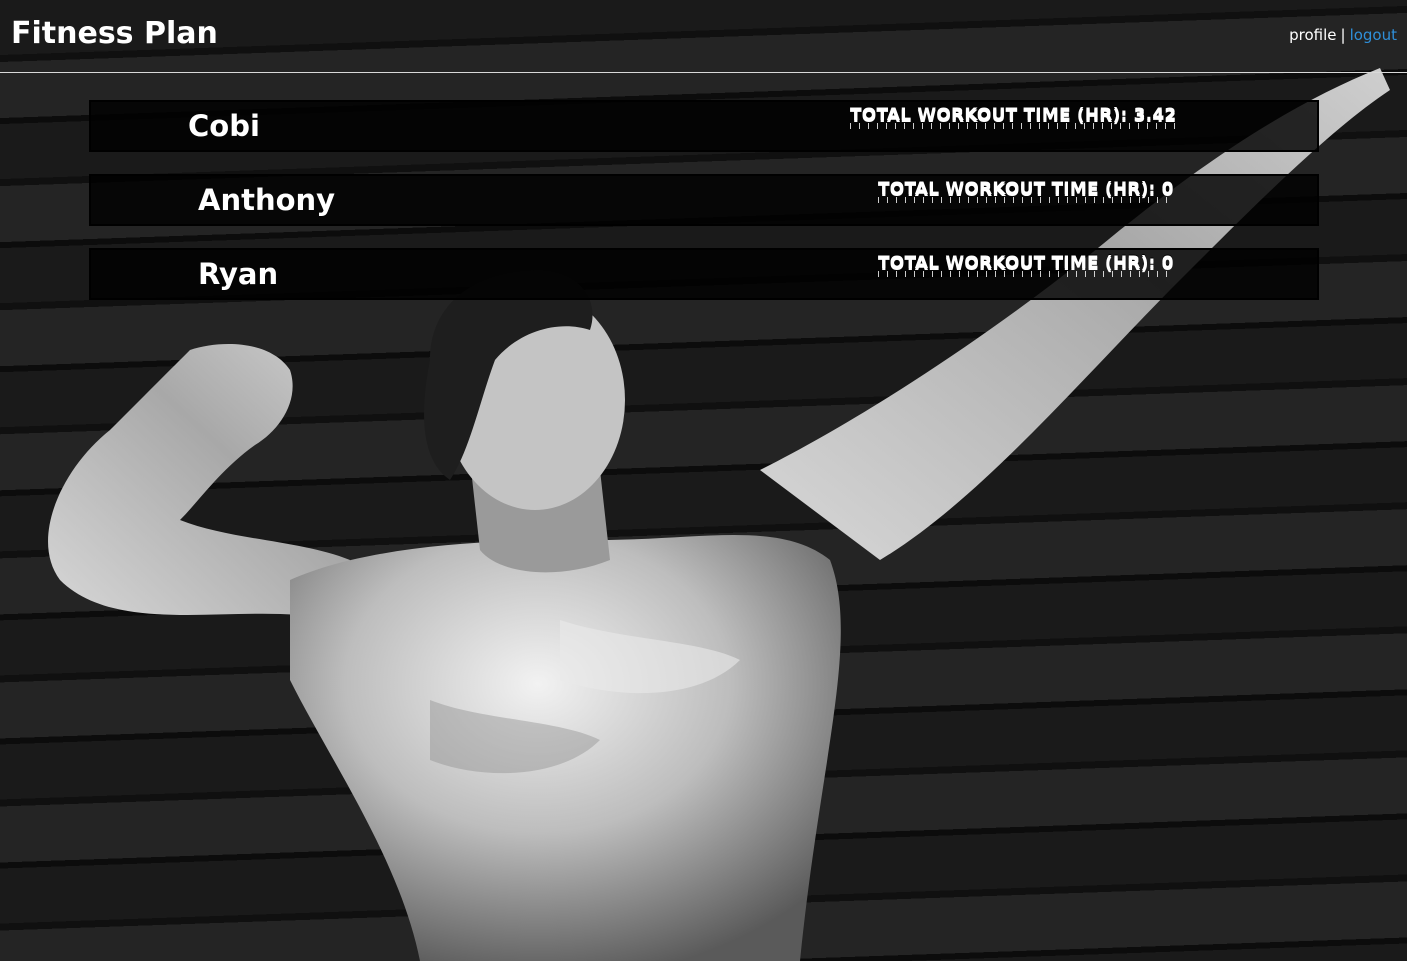 The image size is (1407, 961). I want to click on user-nav: profile | logout, so click(1343, 35).